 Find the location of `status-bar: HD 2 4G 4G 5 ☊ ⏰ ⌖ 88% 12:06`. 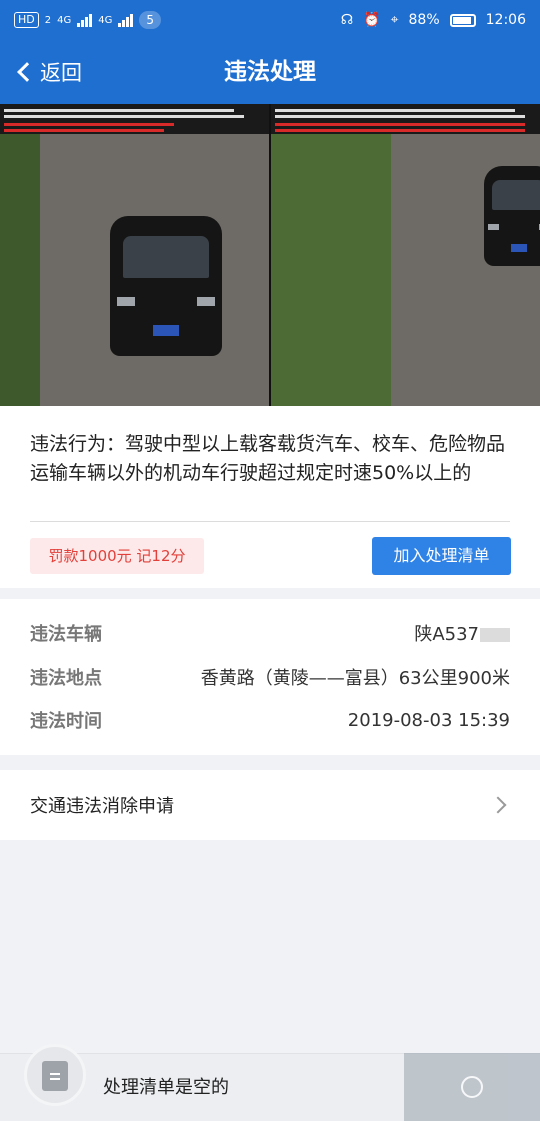

status-bar: HD 2 4G 4G 5 ☊ ⏰ ⌖ 88% 12:06 is located at coordinates (270, 20).